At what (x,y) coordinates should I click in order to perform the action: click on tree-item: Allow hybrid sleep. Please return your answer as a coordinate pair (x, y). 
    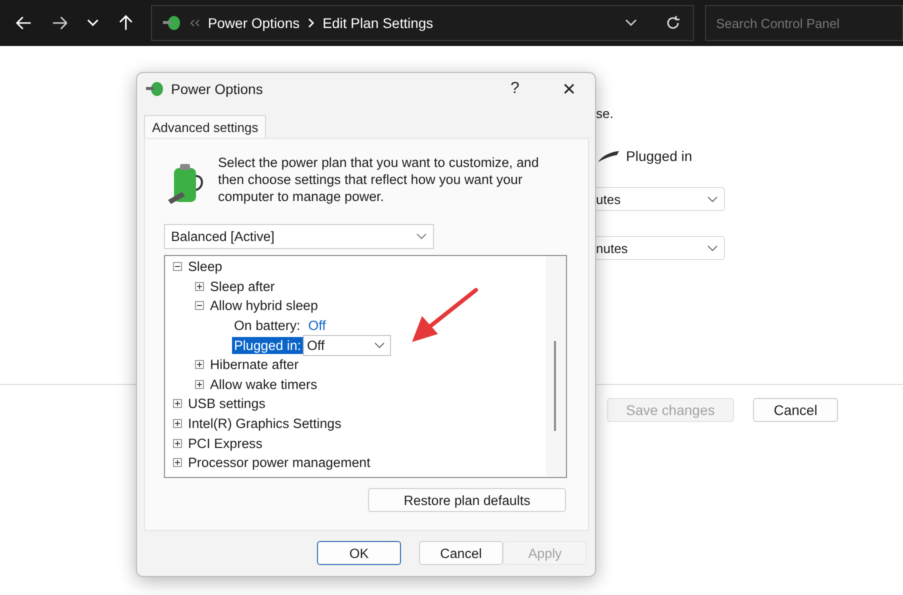
    Looking at the image, I should click on (264, 306).